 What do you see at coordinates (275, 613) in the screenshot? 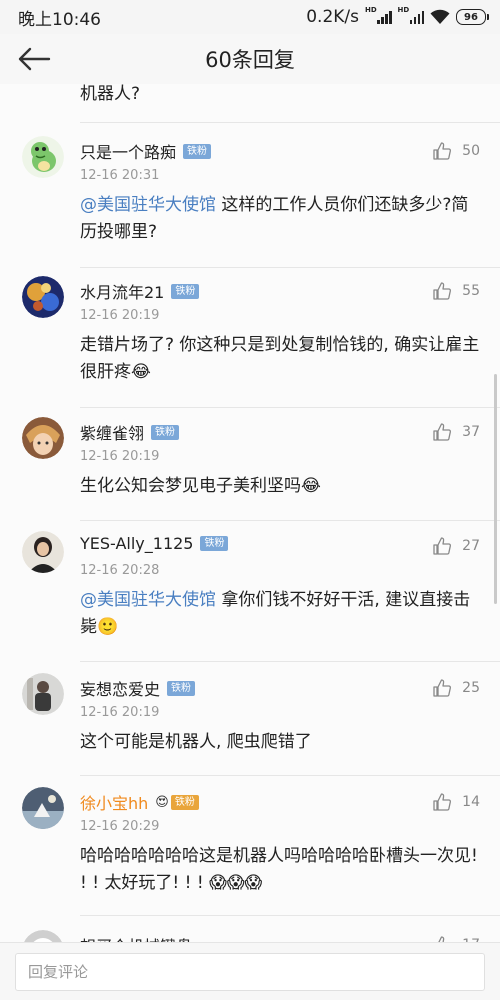
I see `comment-text: @美国驻华大使馆 拿你们钱不好好干活, 建议直接击毙🙂` at bounding box center [275, 613].